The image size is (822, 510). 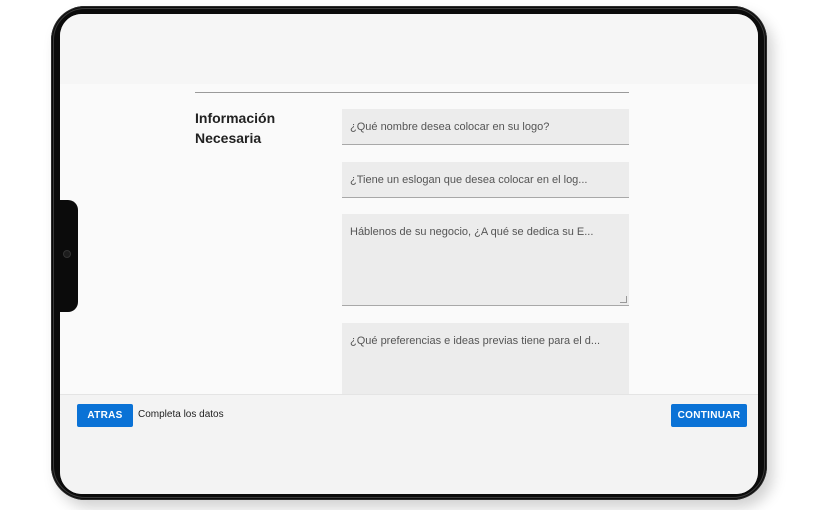 What do you see at coordinates (709, 415) in the screenshot?
I see `continue-button: CONTINUAR` at bounding box center [709, 415].